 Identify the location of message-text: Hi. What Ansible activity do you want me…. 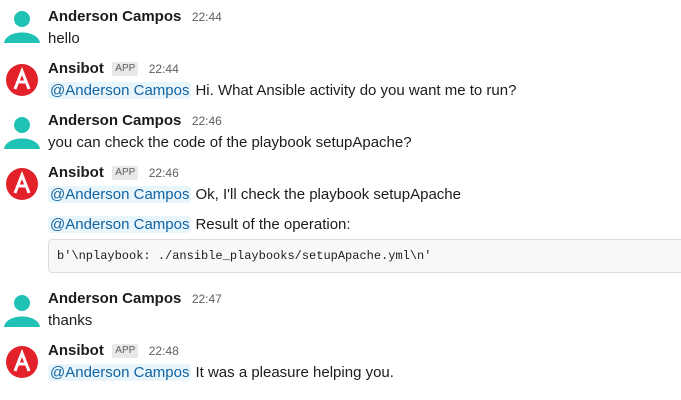
(356, 90).